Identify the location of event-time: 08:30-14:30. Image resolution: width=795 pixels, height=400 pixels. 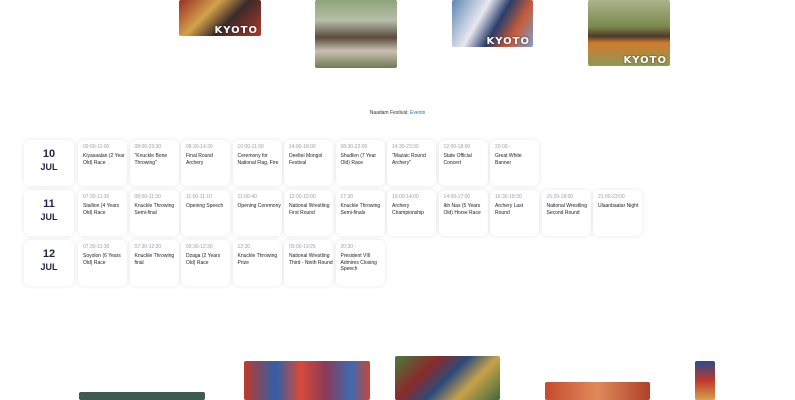
(199, 147).